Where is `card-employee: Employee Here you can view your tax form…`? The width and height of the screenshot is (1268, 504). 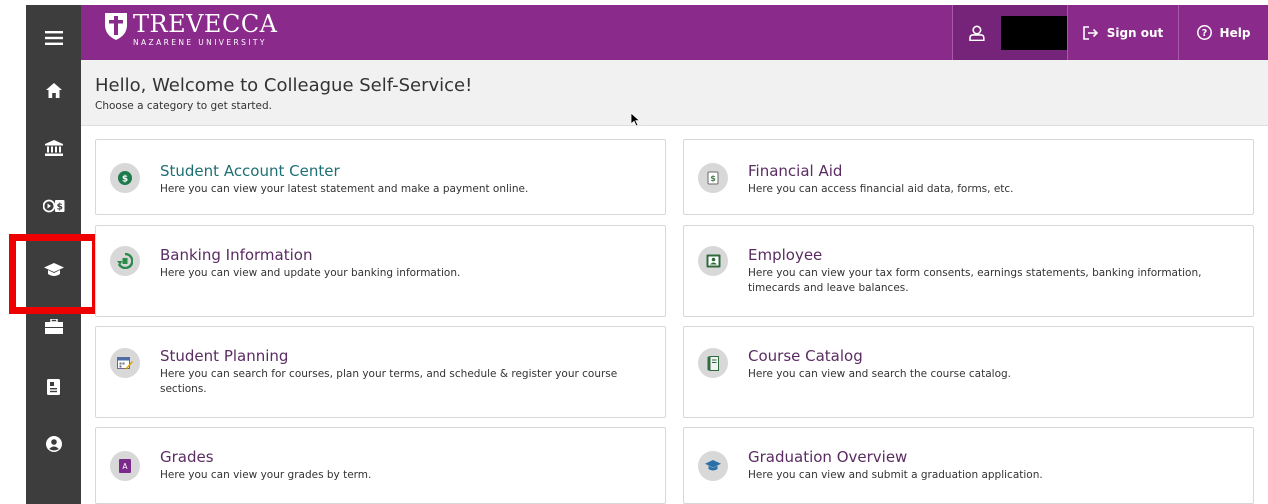 card-employee: Employee Here you can view your tax form… is located at coordinates (968, 271).